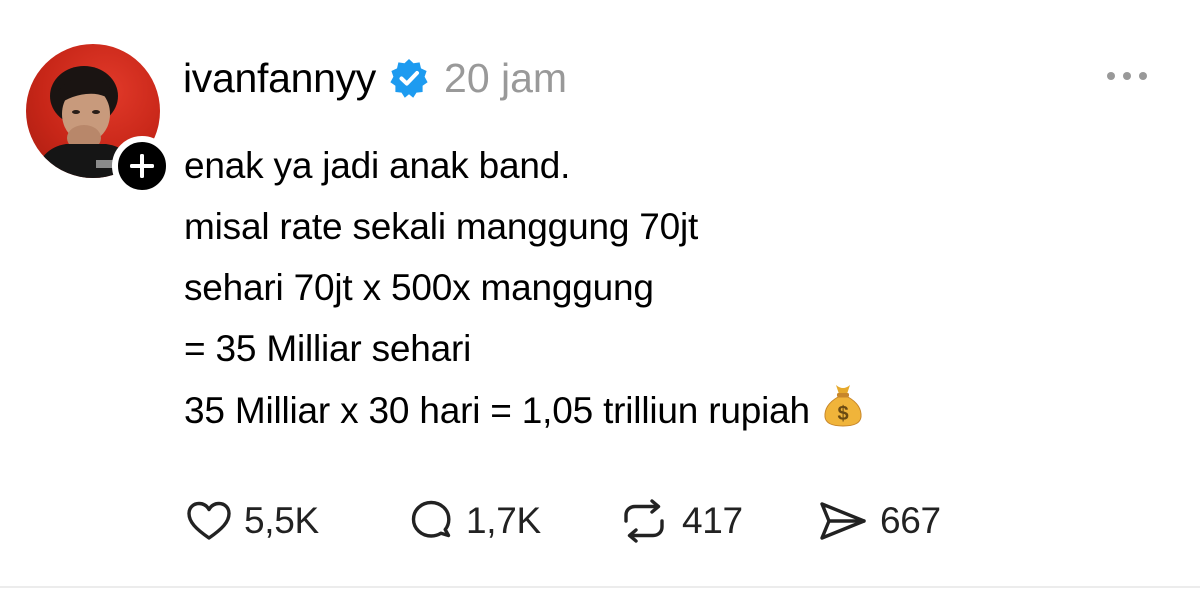 The height and width of the screenshot is (594, 1200). I want to click on post-line: sehari 70jt x 500x manggung, so click(419, 287).